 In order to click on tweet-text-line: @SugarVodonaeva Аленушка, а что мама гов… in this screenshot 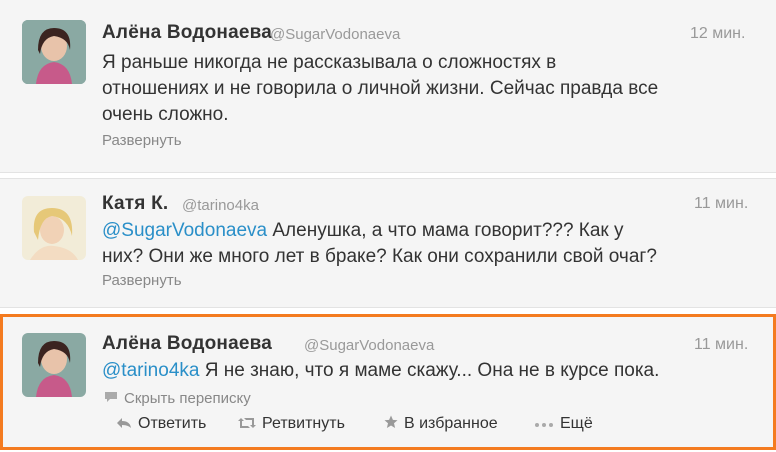, I will do `click(427, 231)`.